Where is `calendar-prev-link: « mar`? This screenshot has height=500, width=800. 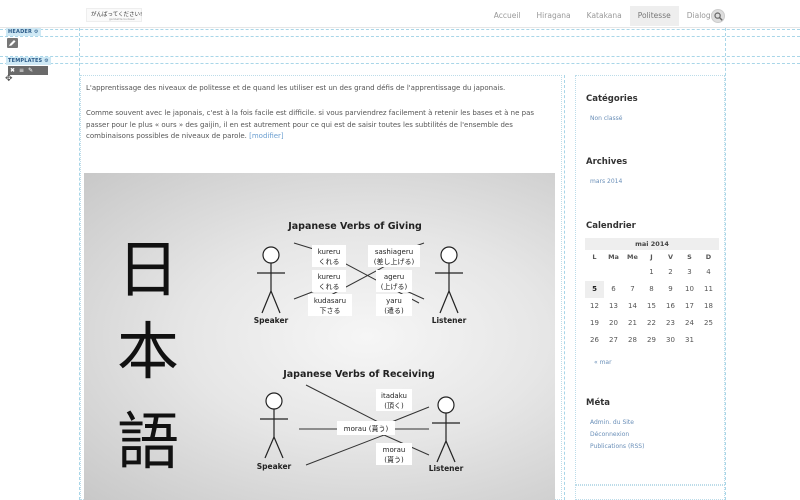
calendar-prev-link: « mar is located at coordinates (603, 362).